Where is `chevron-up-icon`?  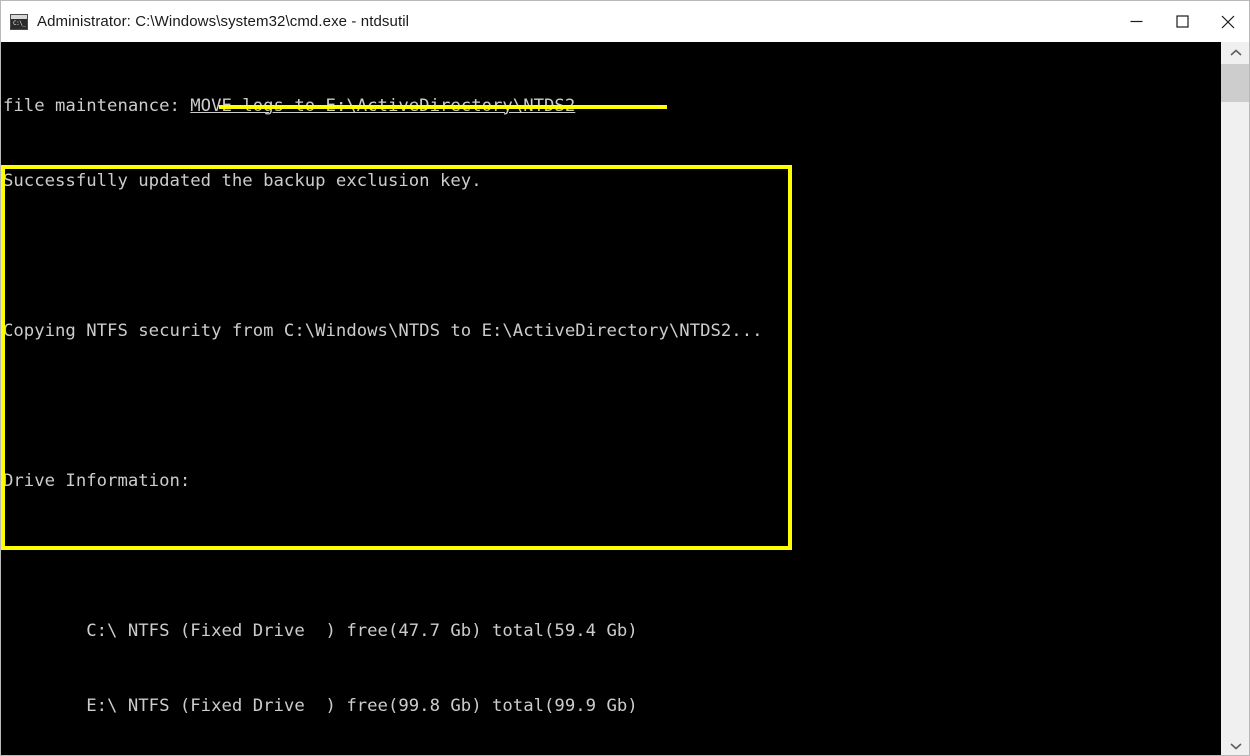
chevron-up-icon is located at coordinates (1236, 52).